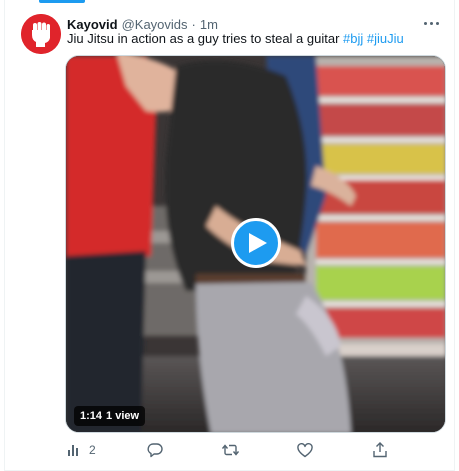 This screenshot has height=471, width=459. I want to click on top-accent-bar, so click(62, 1).